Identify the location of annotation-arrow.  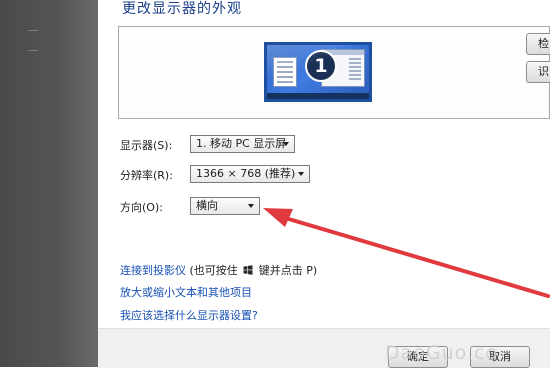
(406, 253).